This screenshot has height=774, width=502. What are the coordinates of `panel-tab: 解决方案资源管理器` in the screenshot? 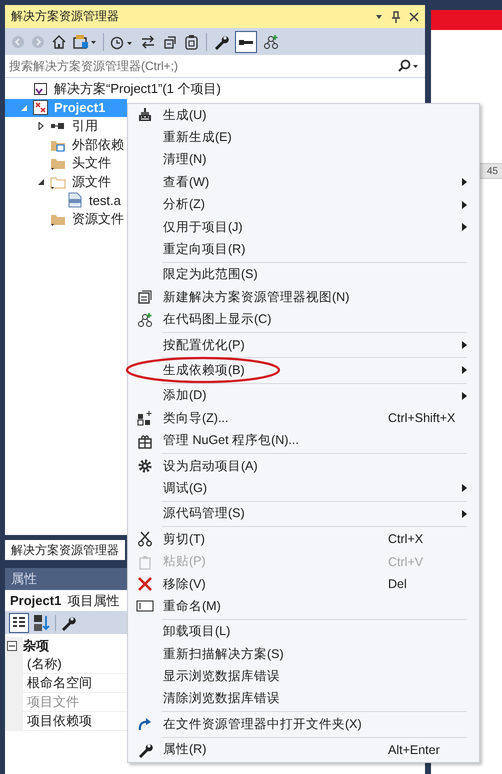 It's located at (65, 550).